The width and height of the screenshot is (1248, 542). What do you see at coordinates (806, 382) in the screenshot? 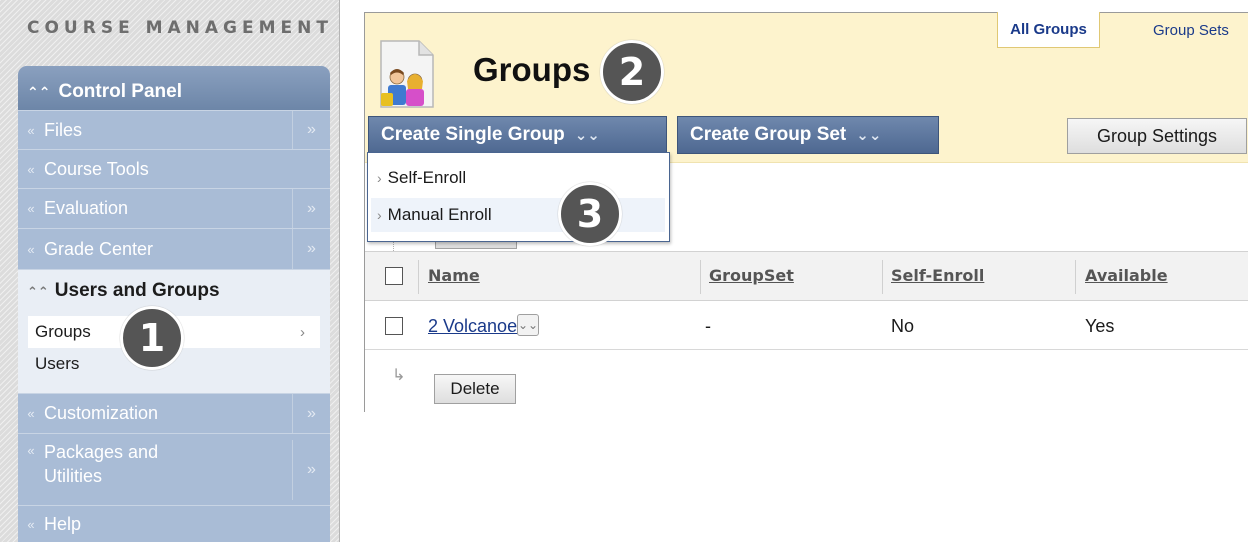
I see `table-footer: ↳ Delete` at bounding box center [806, 382].